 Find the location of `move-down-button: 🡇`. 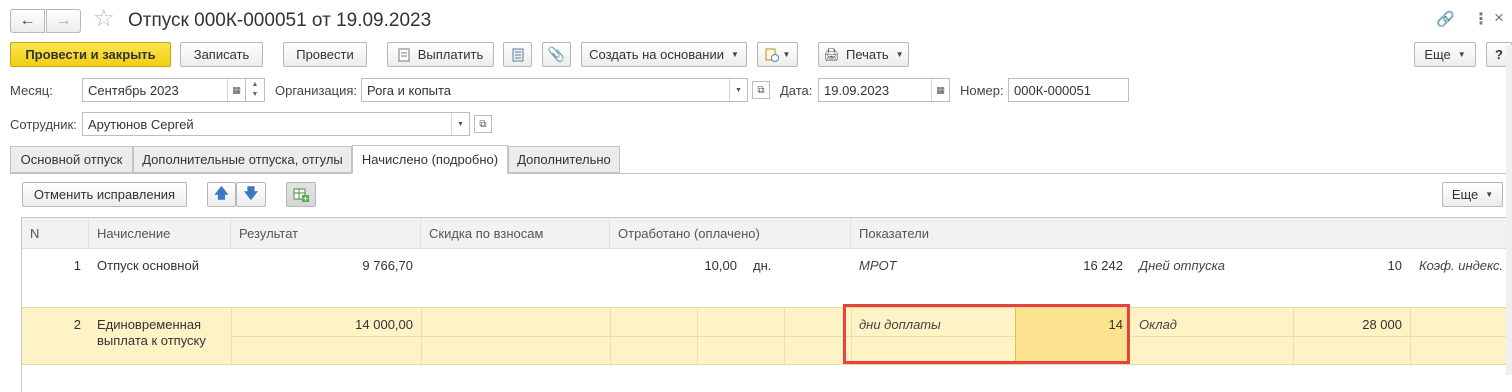

move-down-button: 🡇 is located at coordinates (251, 194).